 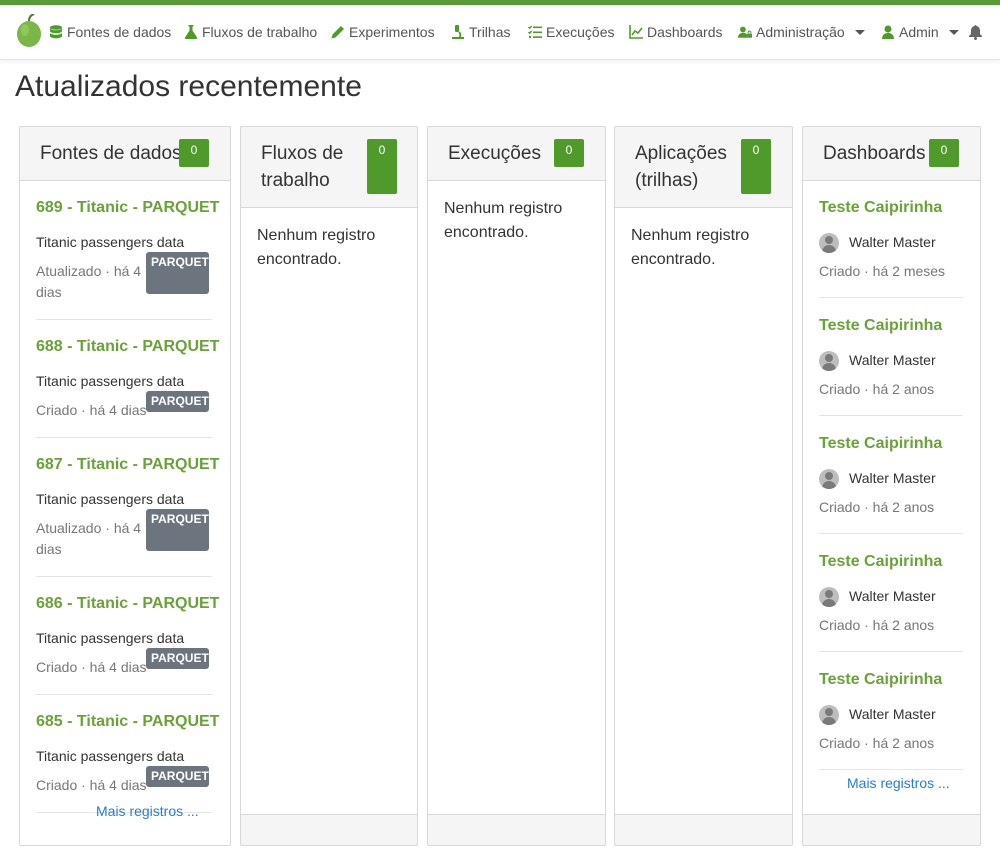 What do you see at coordinates (191, 32) in the screenshot?
I see `flask-icon` at bounding box center [191, 32].